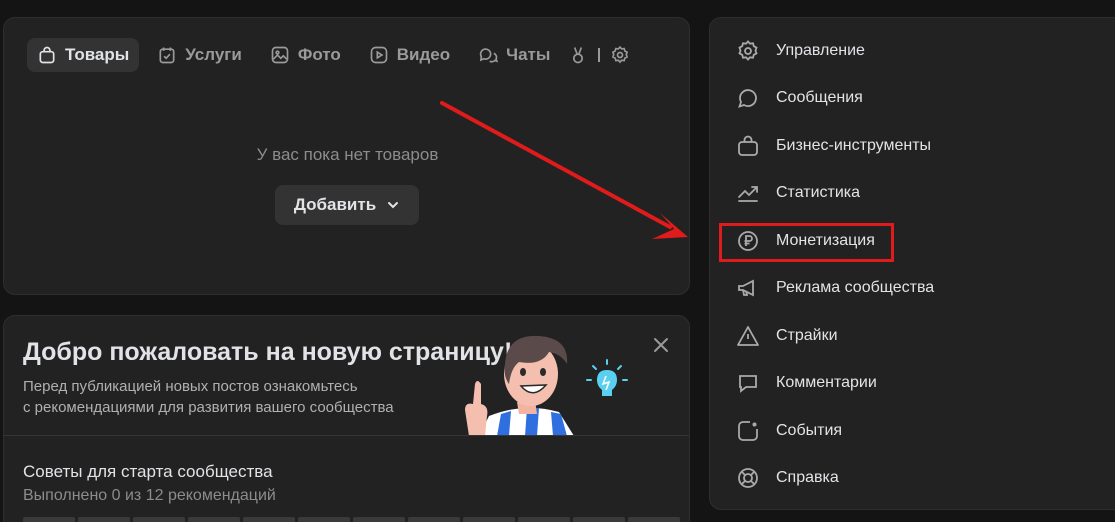 The width and height of the screenshot is (1115, 522). What do you see at coordinates (97, 54) in the screenshot?
I see `tab-label: Товары` at bounding box center [97, 54].